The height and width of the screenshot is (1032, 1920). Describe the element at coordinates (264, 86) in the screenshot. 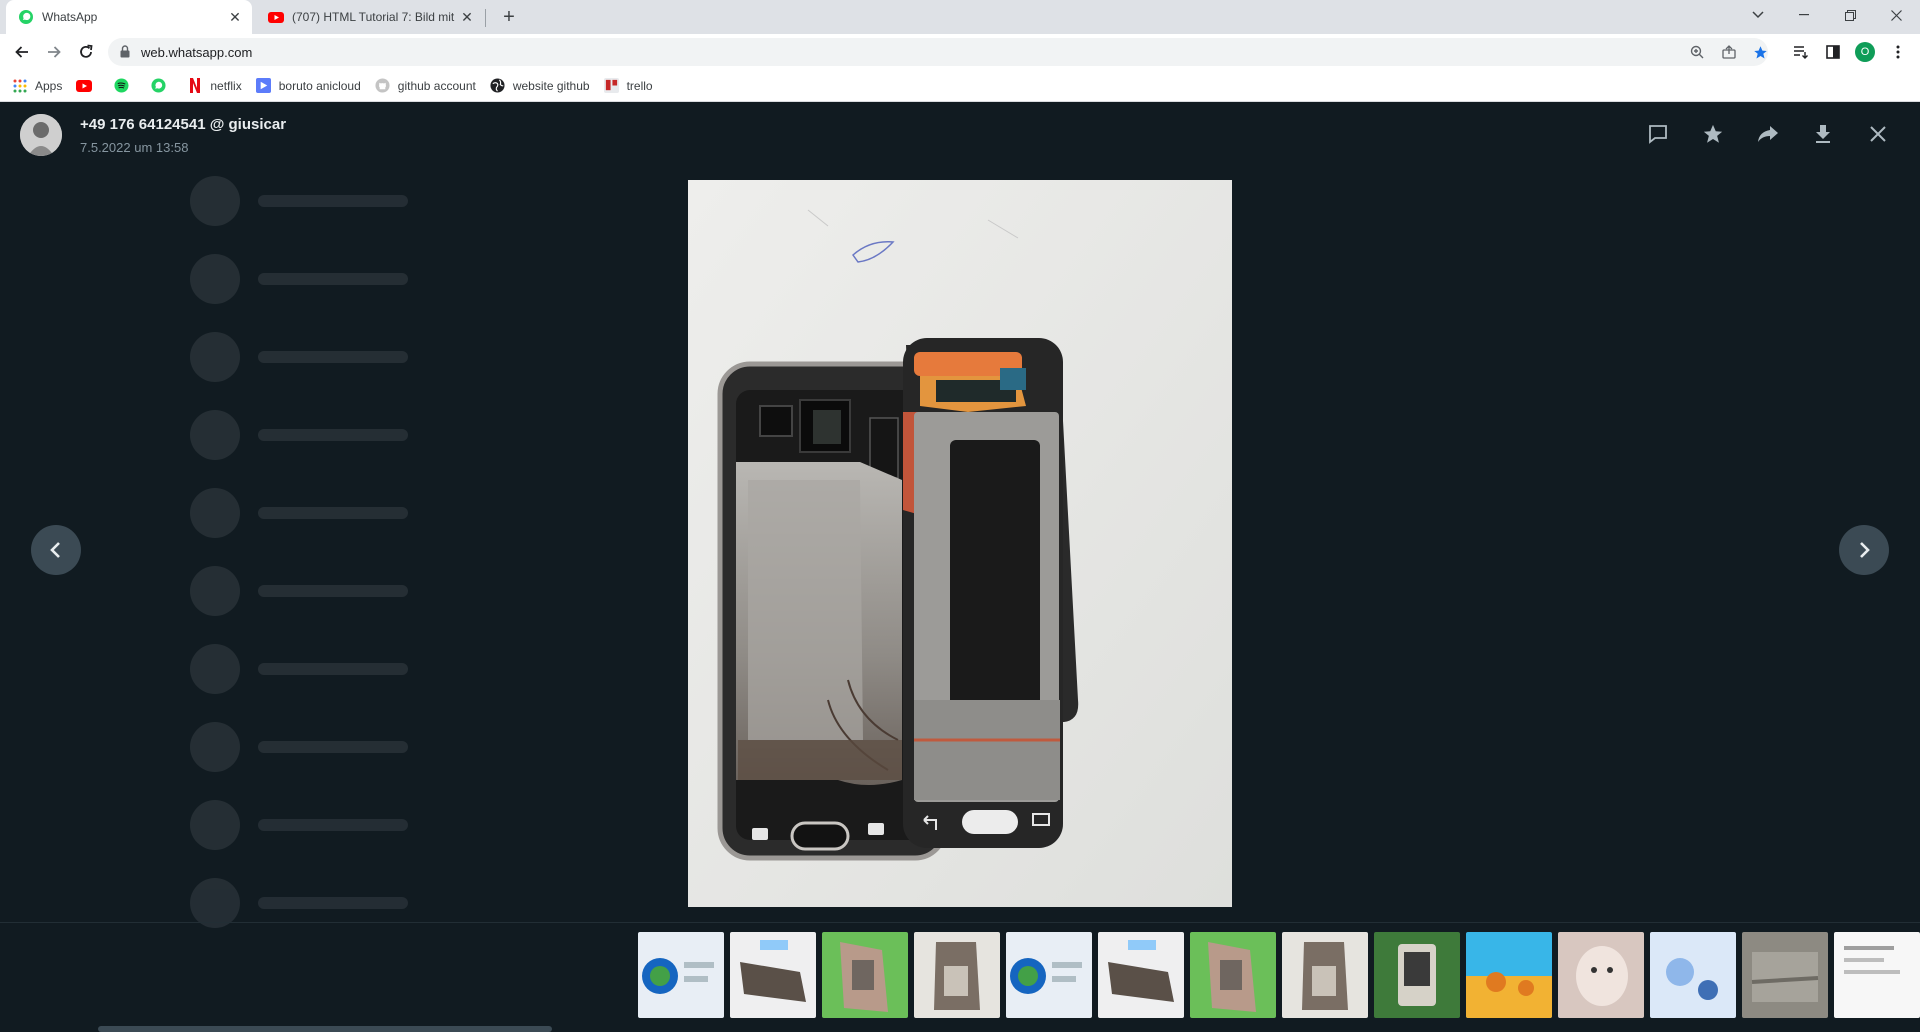

I see `anicloud-icon` at that location.